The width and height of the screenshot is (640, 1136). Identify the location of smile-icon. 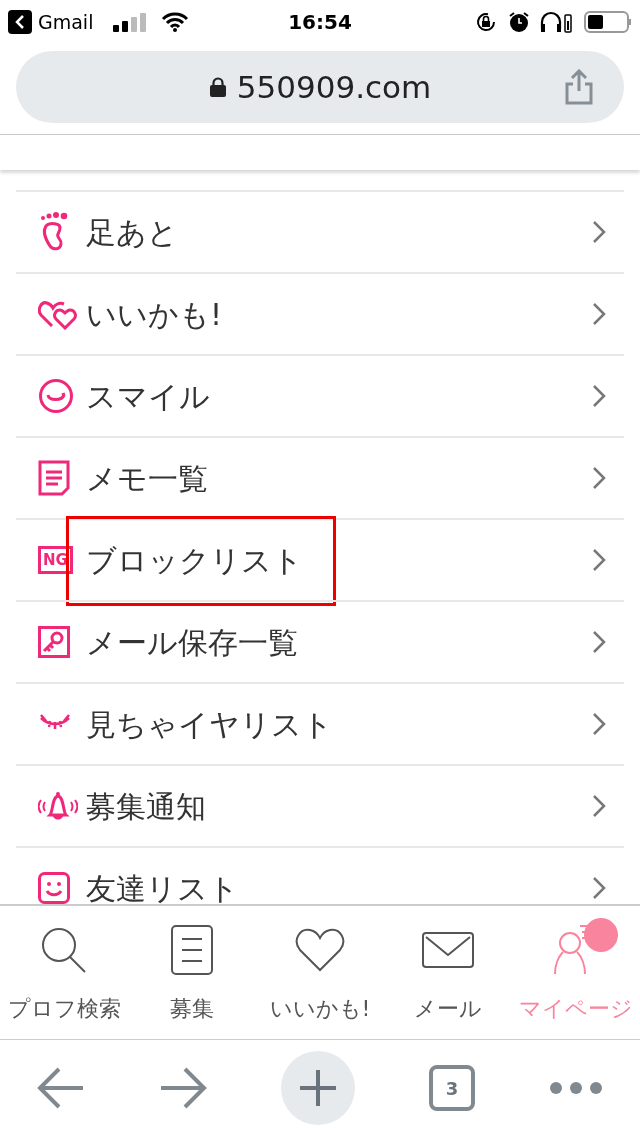
(56, 396).